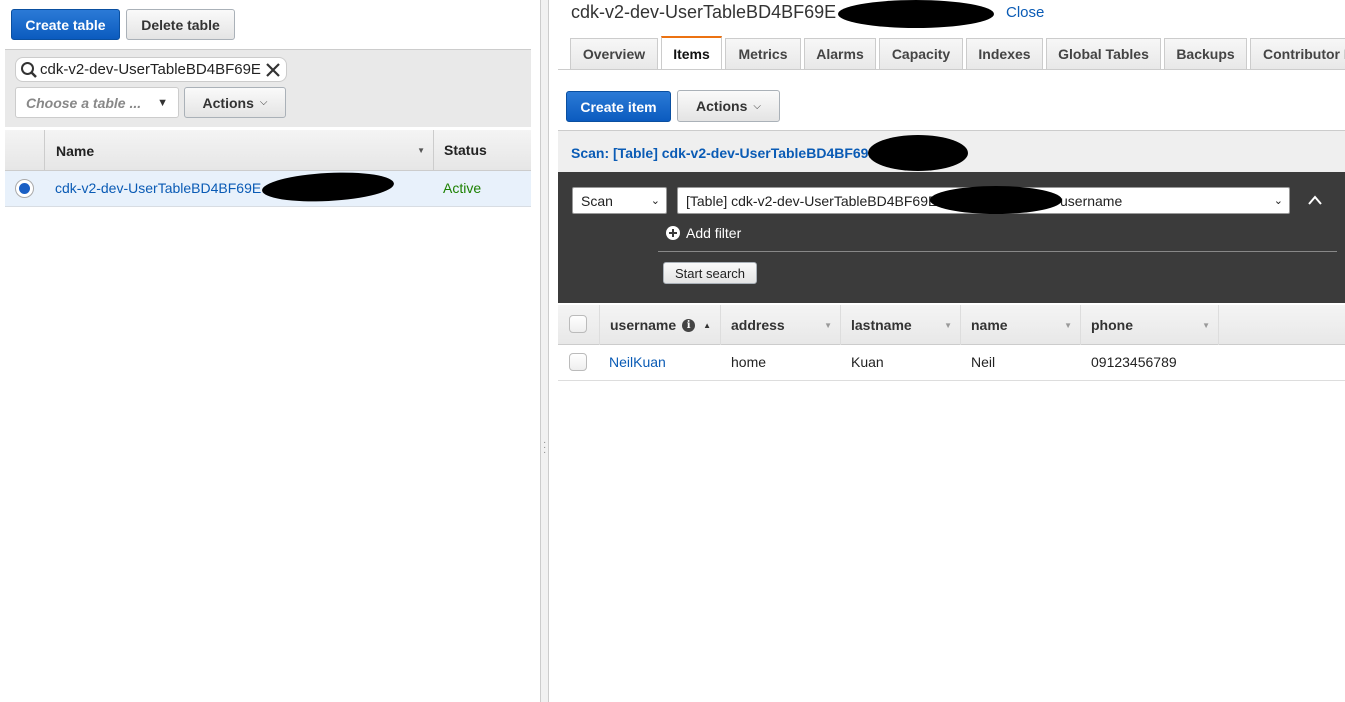 This screenshot has height=702, width=1345. I want to click on column-header-address: address ▼, so click(781, 325).